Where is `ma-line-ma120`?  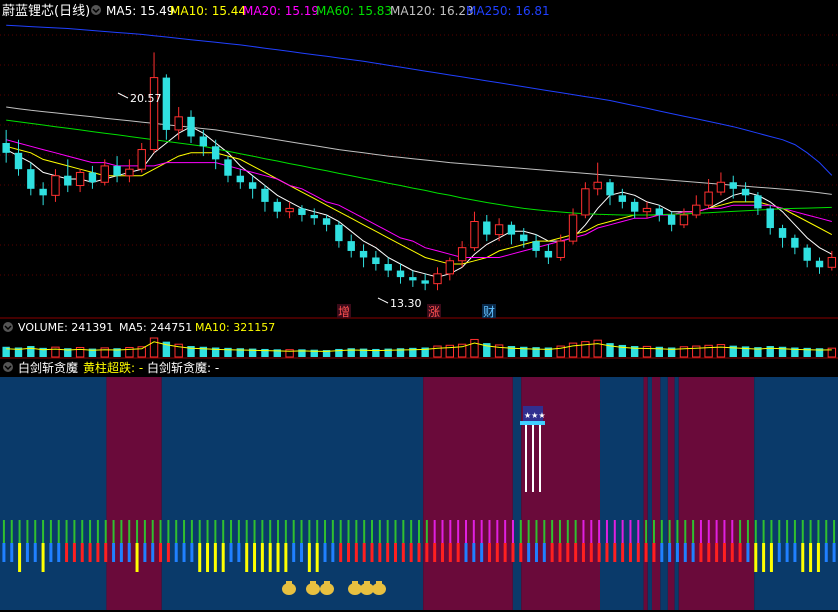
ma-line-ma120 is located at coordinates (419, 150).